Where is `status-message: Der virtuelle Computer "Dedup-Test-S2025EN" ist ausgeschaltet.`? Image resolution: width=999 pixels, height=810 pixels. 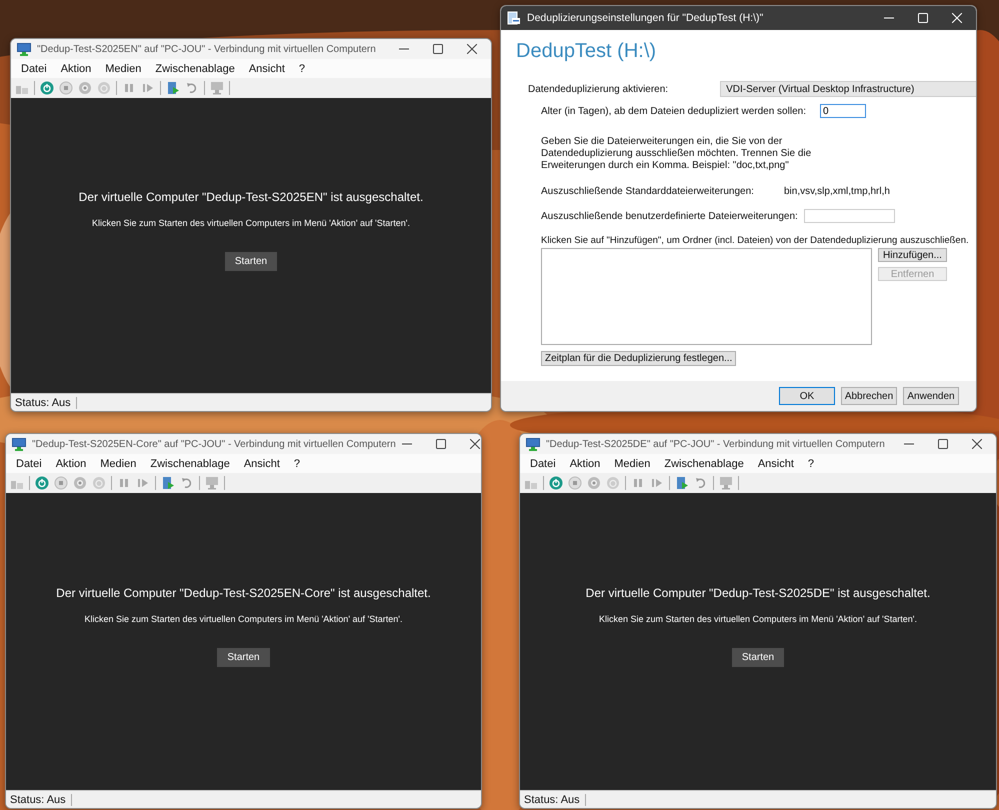
status-message: Der virtuelle Computer "Dedup-Test-S2025EN" ist ausgeschaltet. is located at coordinates (251, 197).